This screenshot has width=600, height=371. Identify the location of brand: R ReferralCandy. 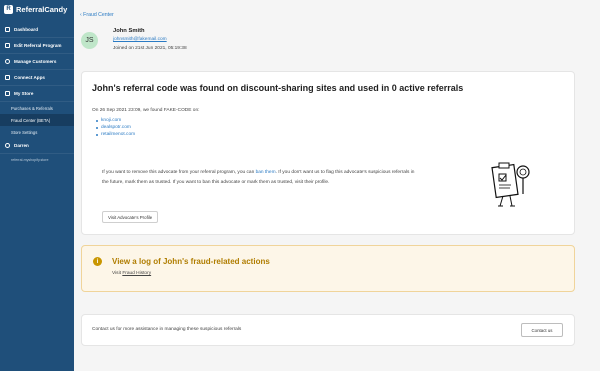
(37, 9).